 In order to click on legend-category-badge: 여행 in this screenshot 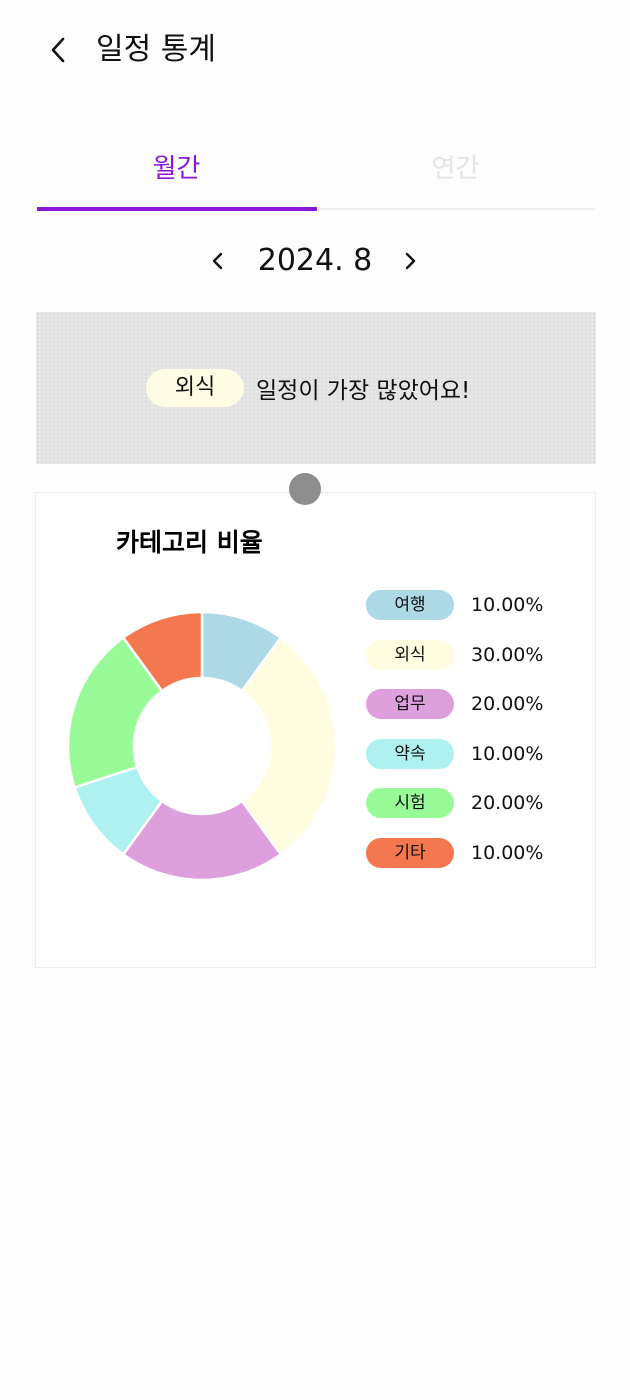, I will do `click(410, 605)`.